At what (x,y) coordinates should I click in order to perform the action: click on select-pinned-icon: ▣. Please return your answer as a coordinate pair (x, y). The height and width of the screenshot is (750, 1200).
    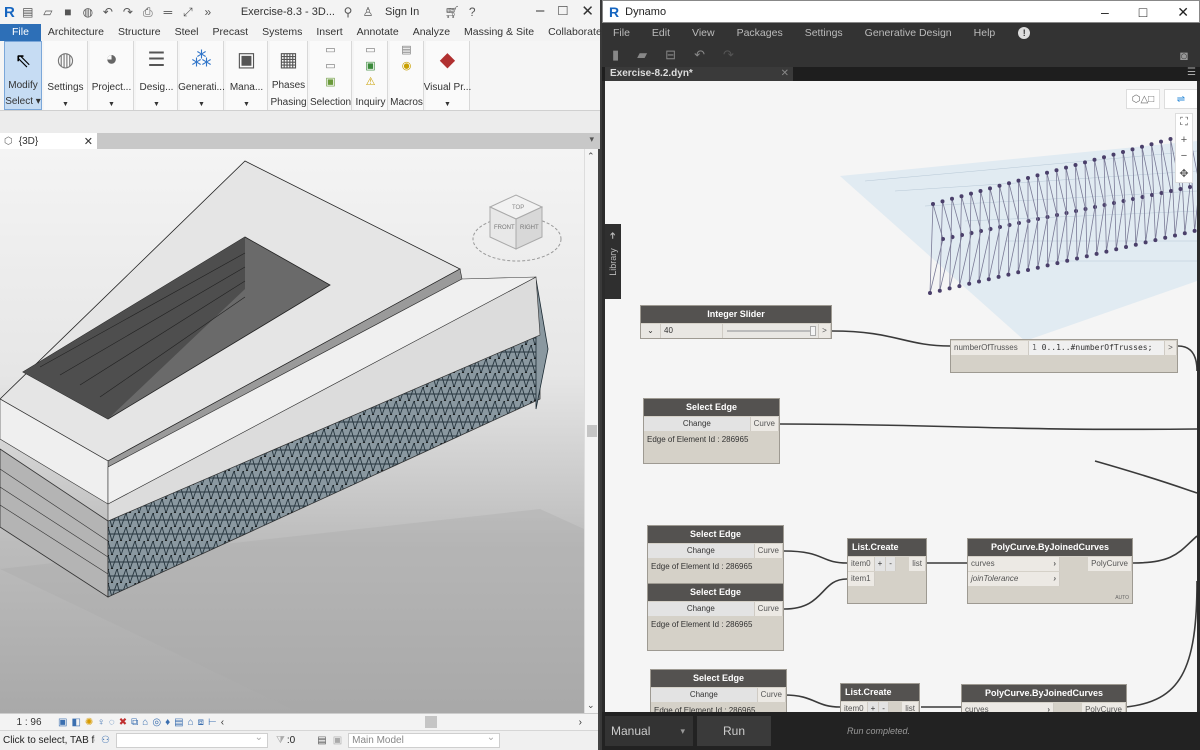
    Looking at the image, I should click on (330, 81).